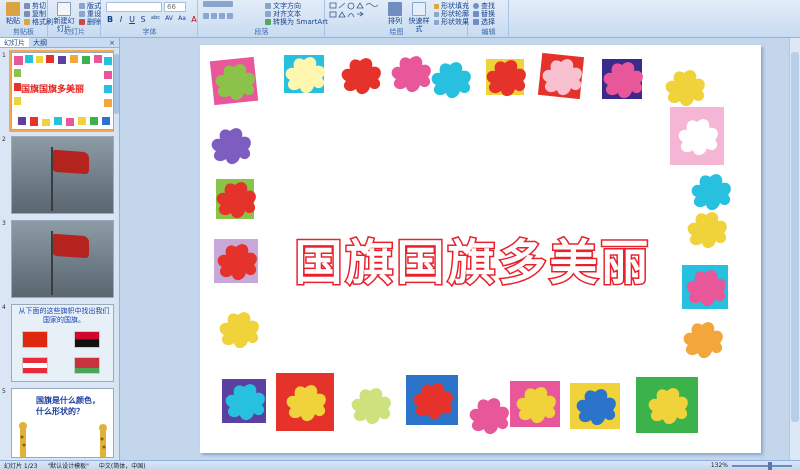 This screenshot has width=800, height=470. I want to click on slide-preview: 国旗国旗多美丽, so click(62, 91).